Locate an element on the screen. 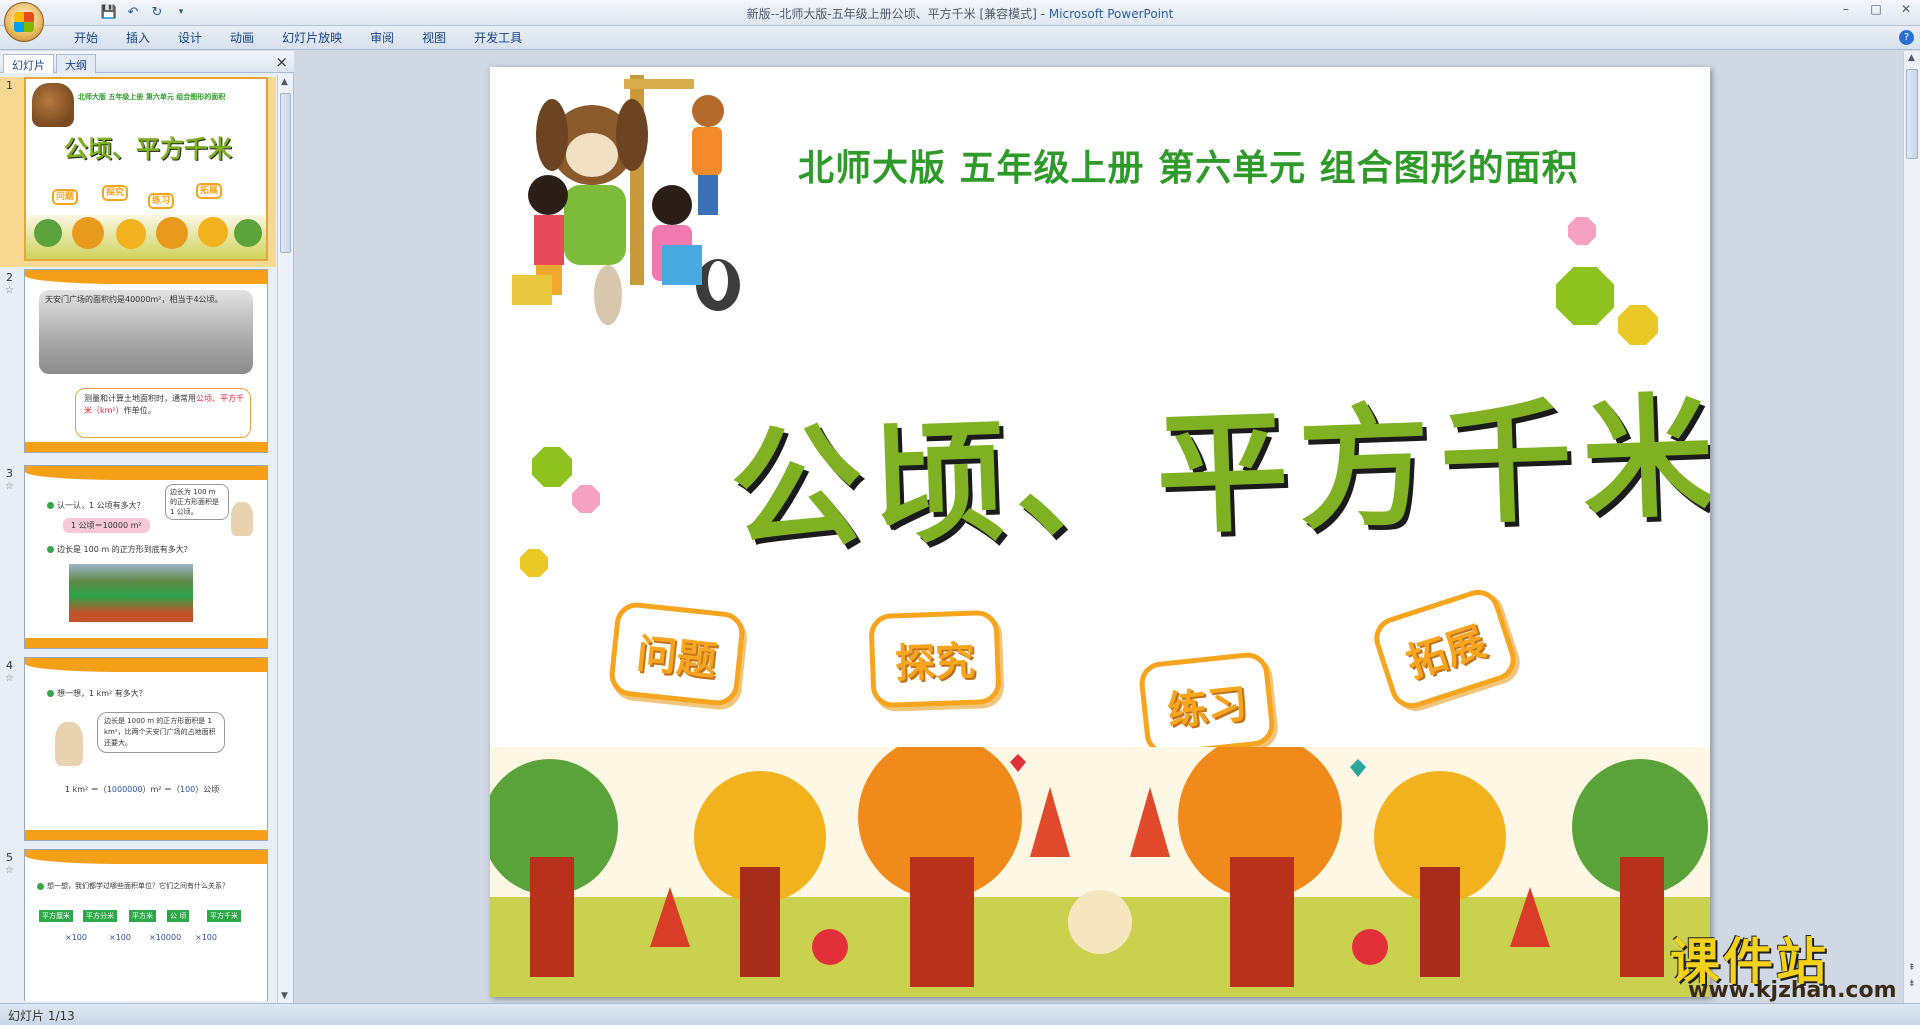 Image resolution: width=1920 pixels, height=1025 pixels. thumbnail-scrollbar: ▲ ▼ is located at coordinates (285, 539).